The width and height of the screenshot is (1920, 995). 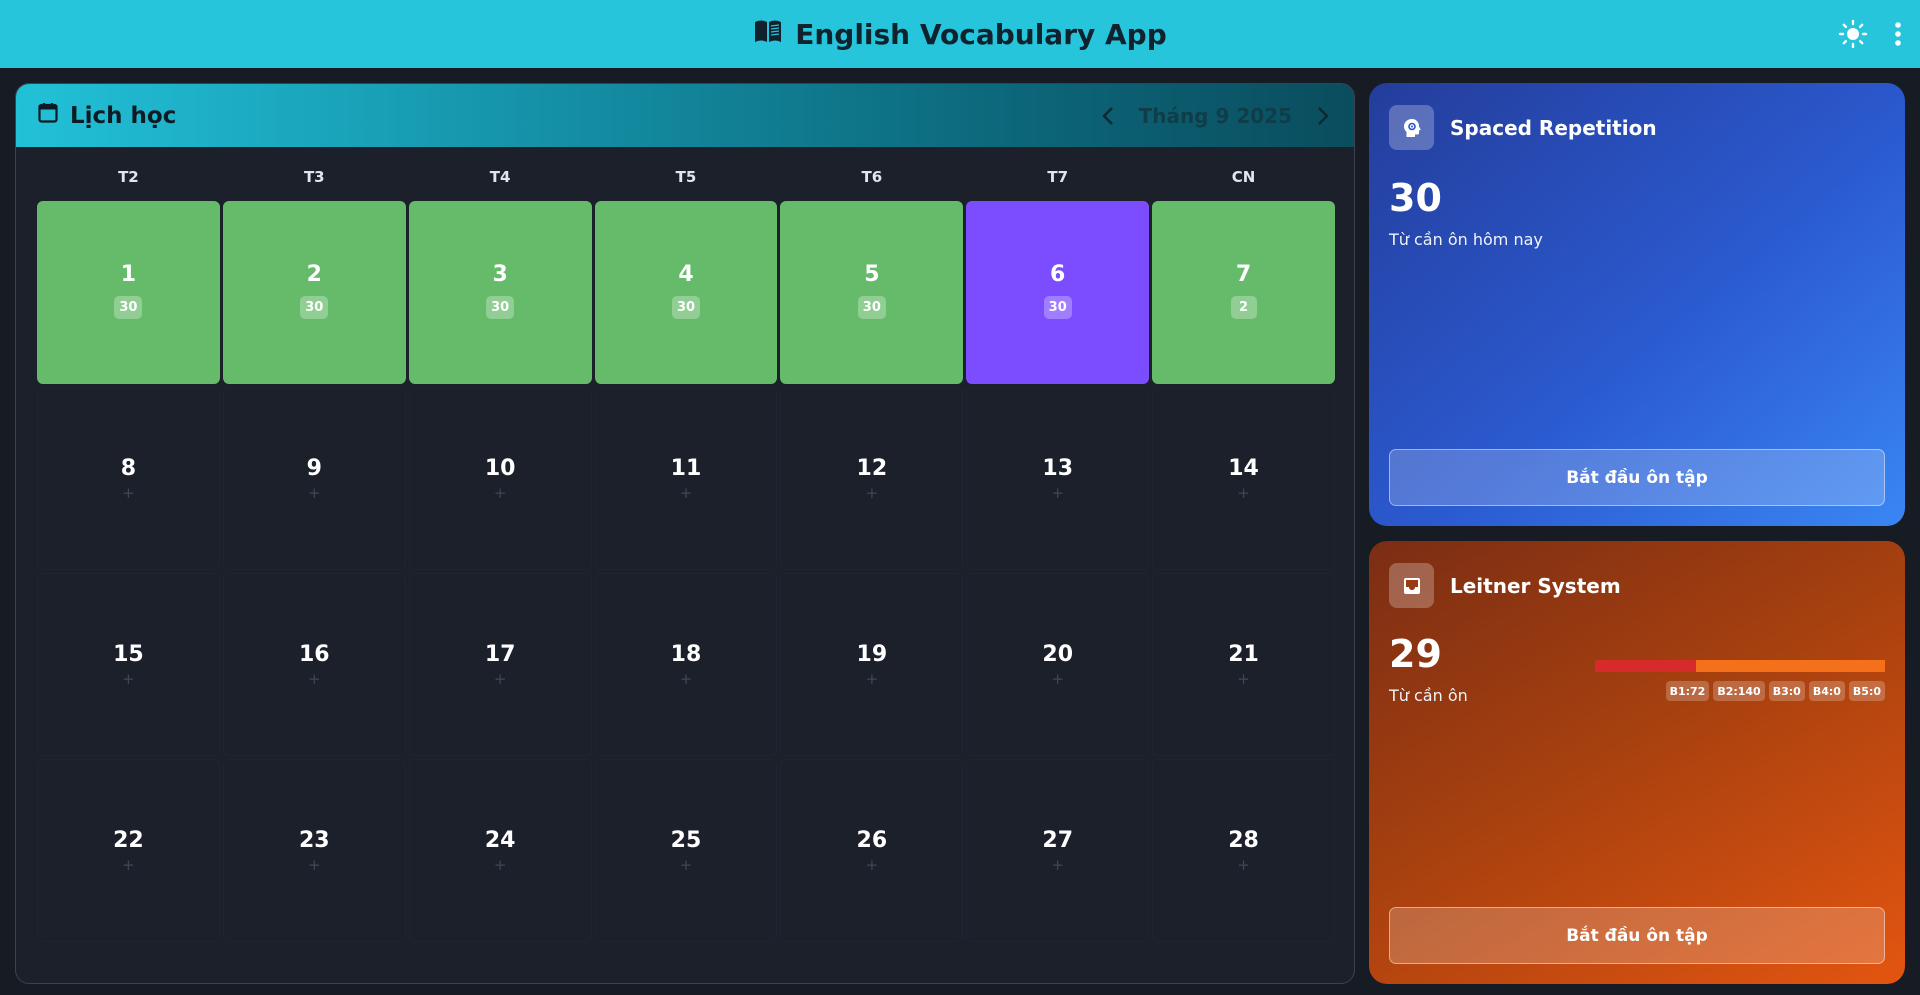 What do you see at coordinates (314, 654) in the screenshot?
I see `day-number: 16` at bounding box center [314, 654].